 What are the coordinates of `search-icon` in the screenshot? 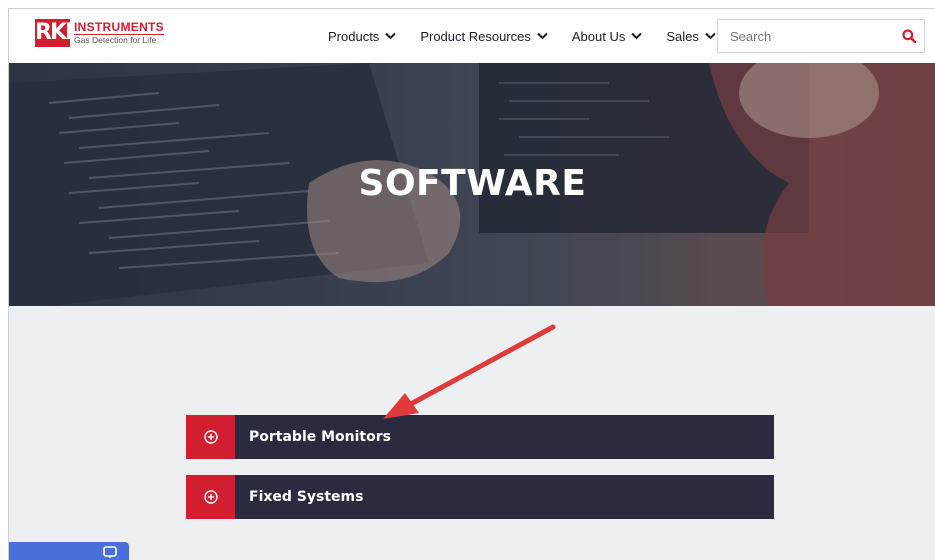 It's located at (909, 36).